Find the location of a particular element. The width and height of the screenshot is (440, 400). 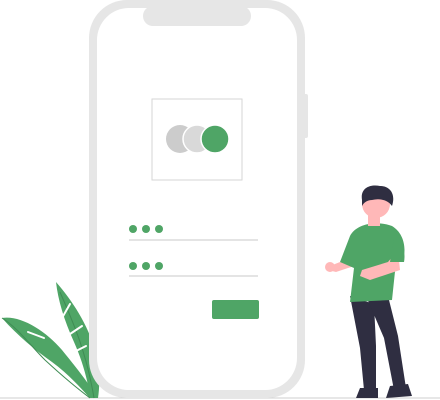

phone-notch is located at coordinates (197, 16).